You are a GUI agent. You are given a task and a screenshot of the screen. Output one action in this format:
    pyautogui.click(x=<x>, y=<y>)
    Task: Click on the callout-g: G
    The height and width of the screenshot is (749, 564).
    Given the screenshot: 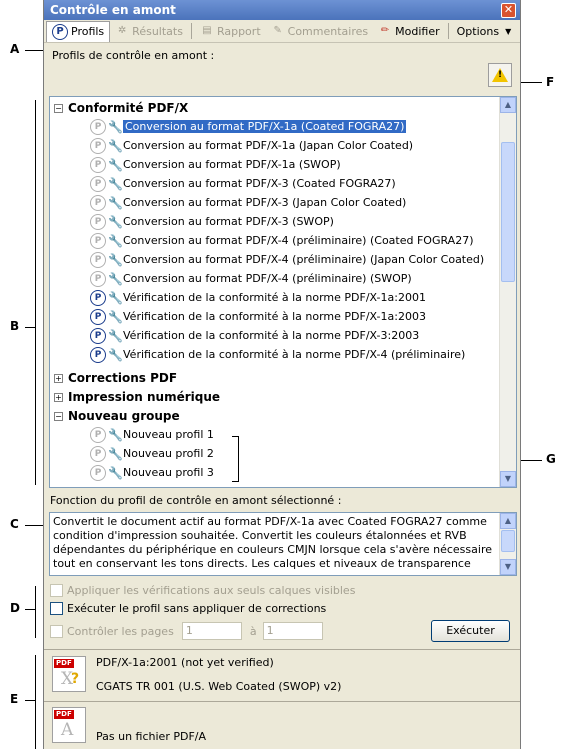 What is the action you would take?
    pyautogui.click(x=551, y=459)
    